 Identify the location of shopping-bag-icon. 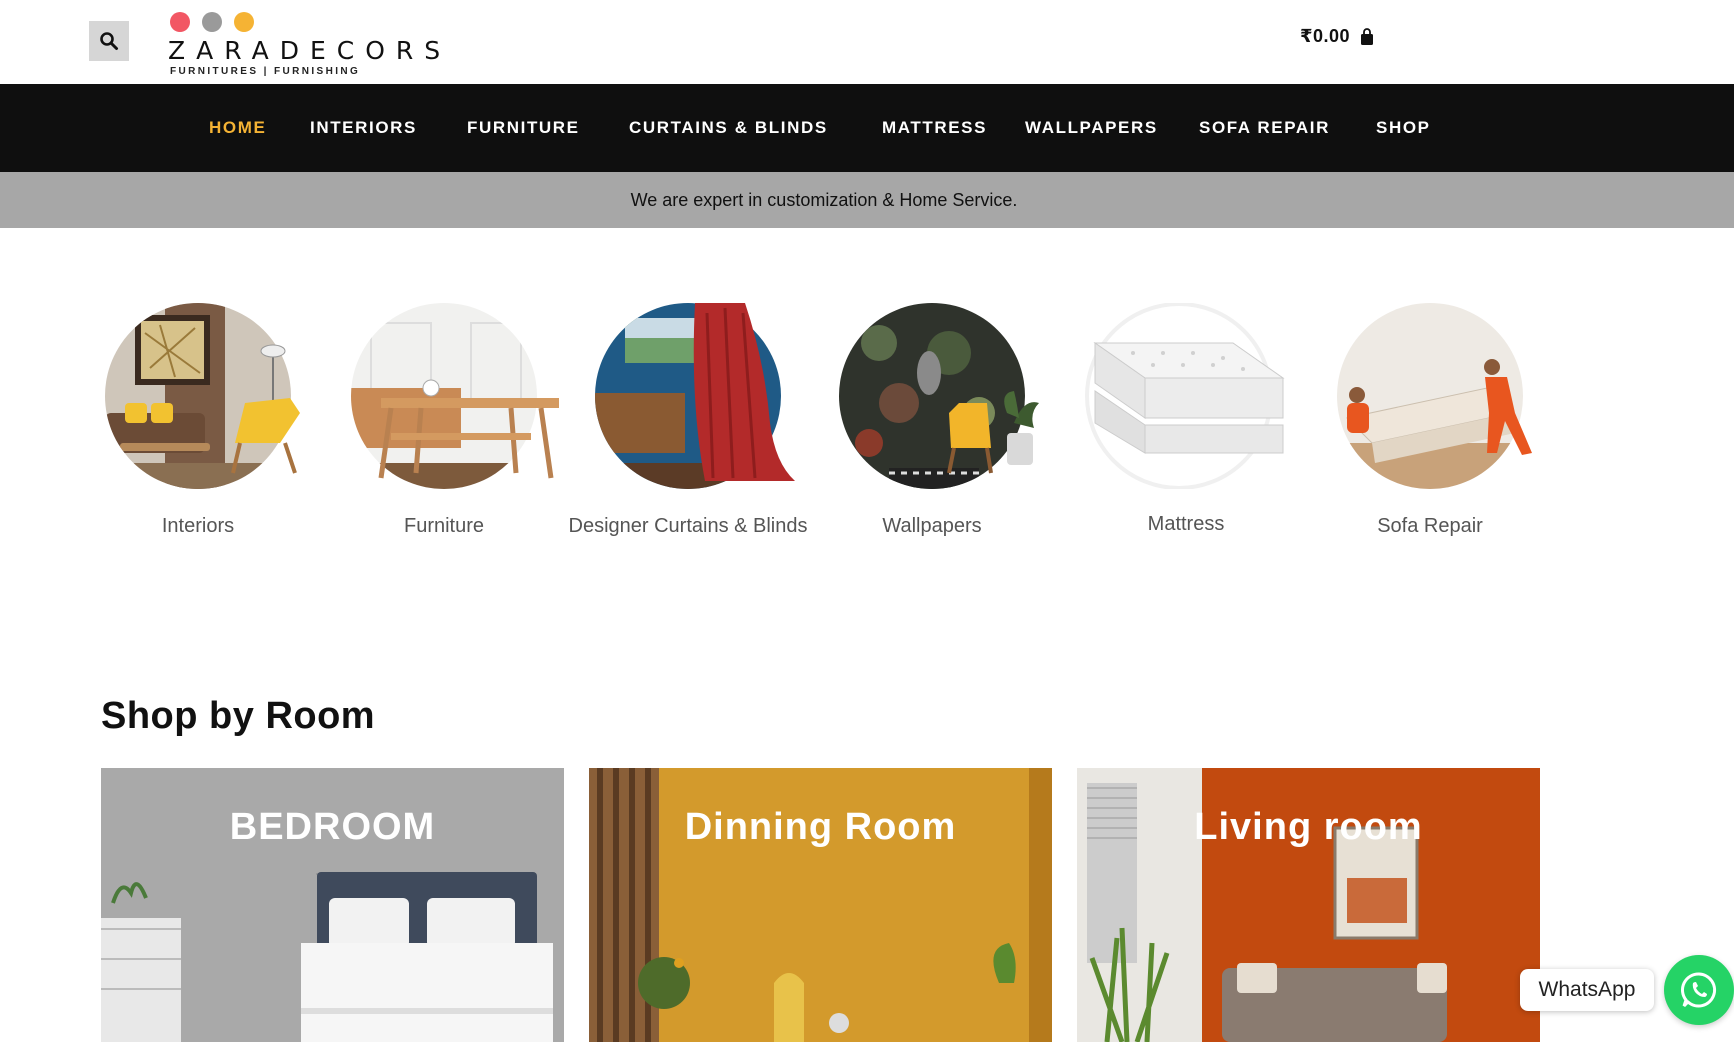
(1367, 36).